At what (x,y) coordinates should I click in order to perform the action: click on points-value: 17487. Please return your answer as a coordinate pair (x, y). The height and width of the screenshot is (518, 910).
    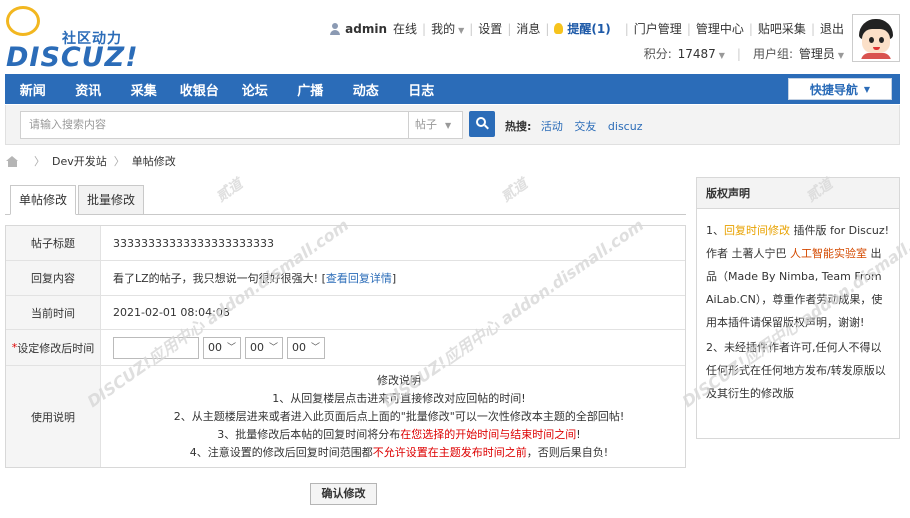
    Looking at the image, I should click on (696, 54).